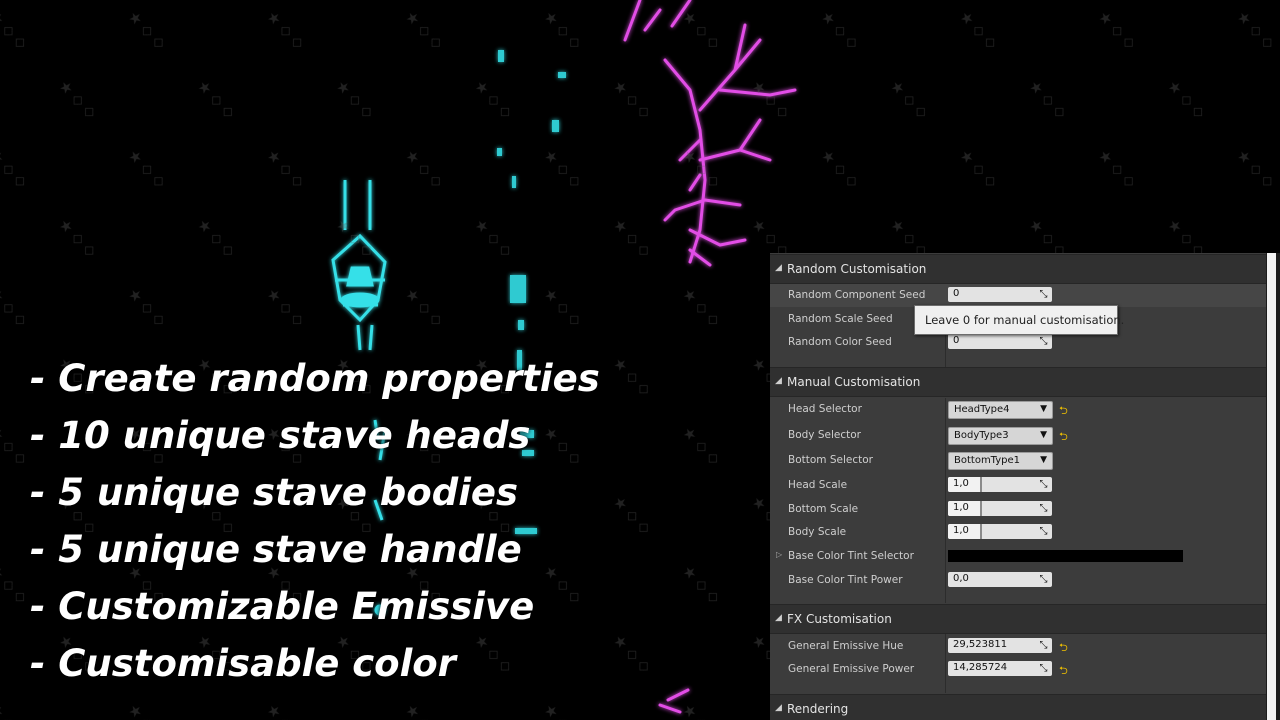 The height and width of the screenshot is (720, 1280). I want to click on bottom-selector-dropdown: BottomType1 ▼, so click(1000, 461).